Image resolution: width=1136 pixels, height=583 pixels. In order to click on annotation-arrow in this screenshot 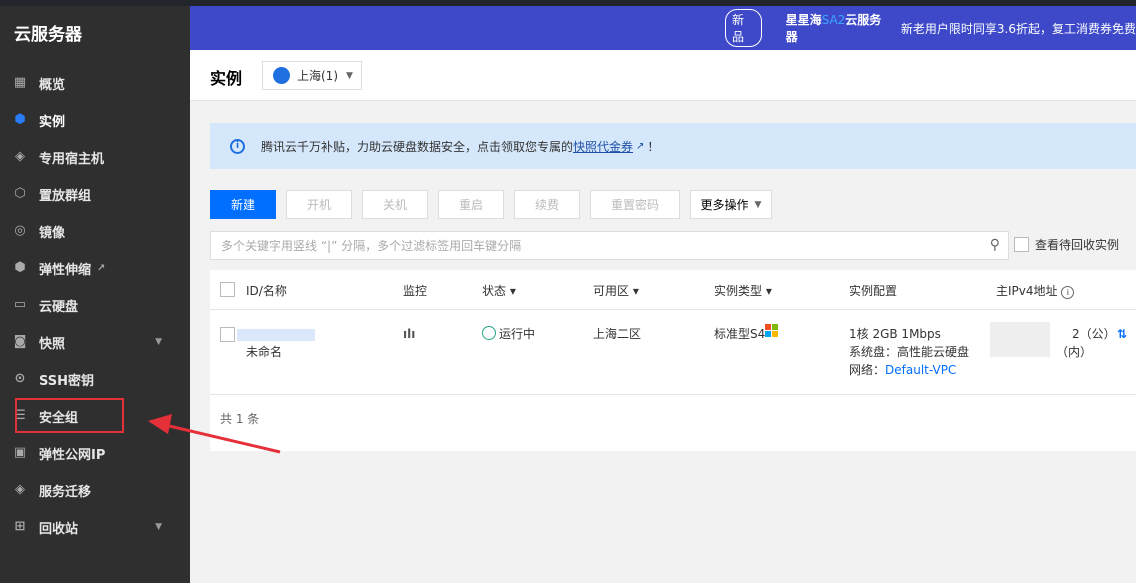, I will do `click(214, 434)`.